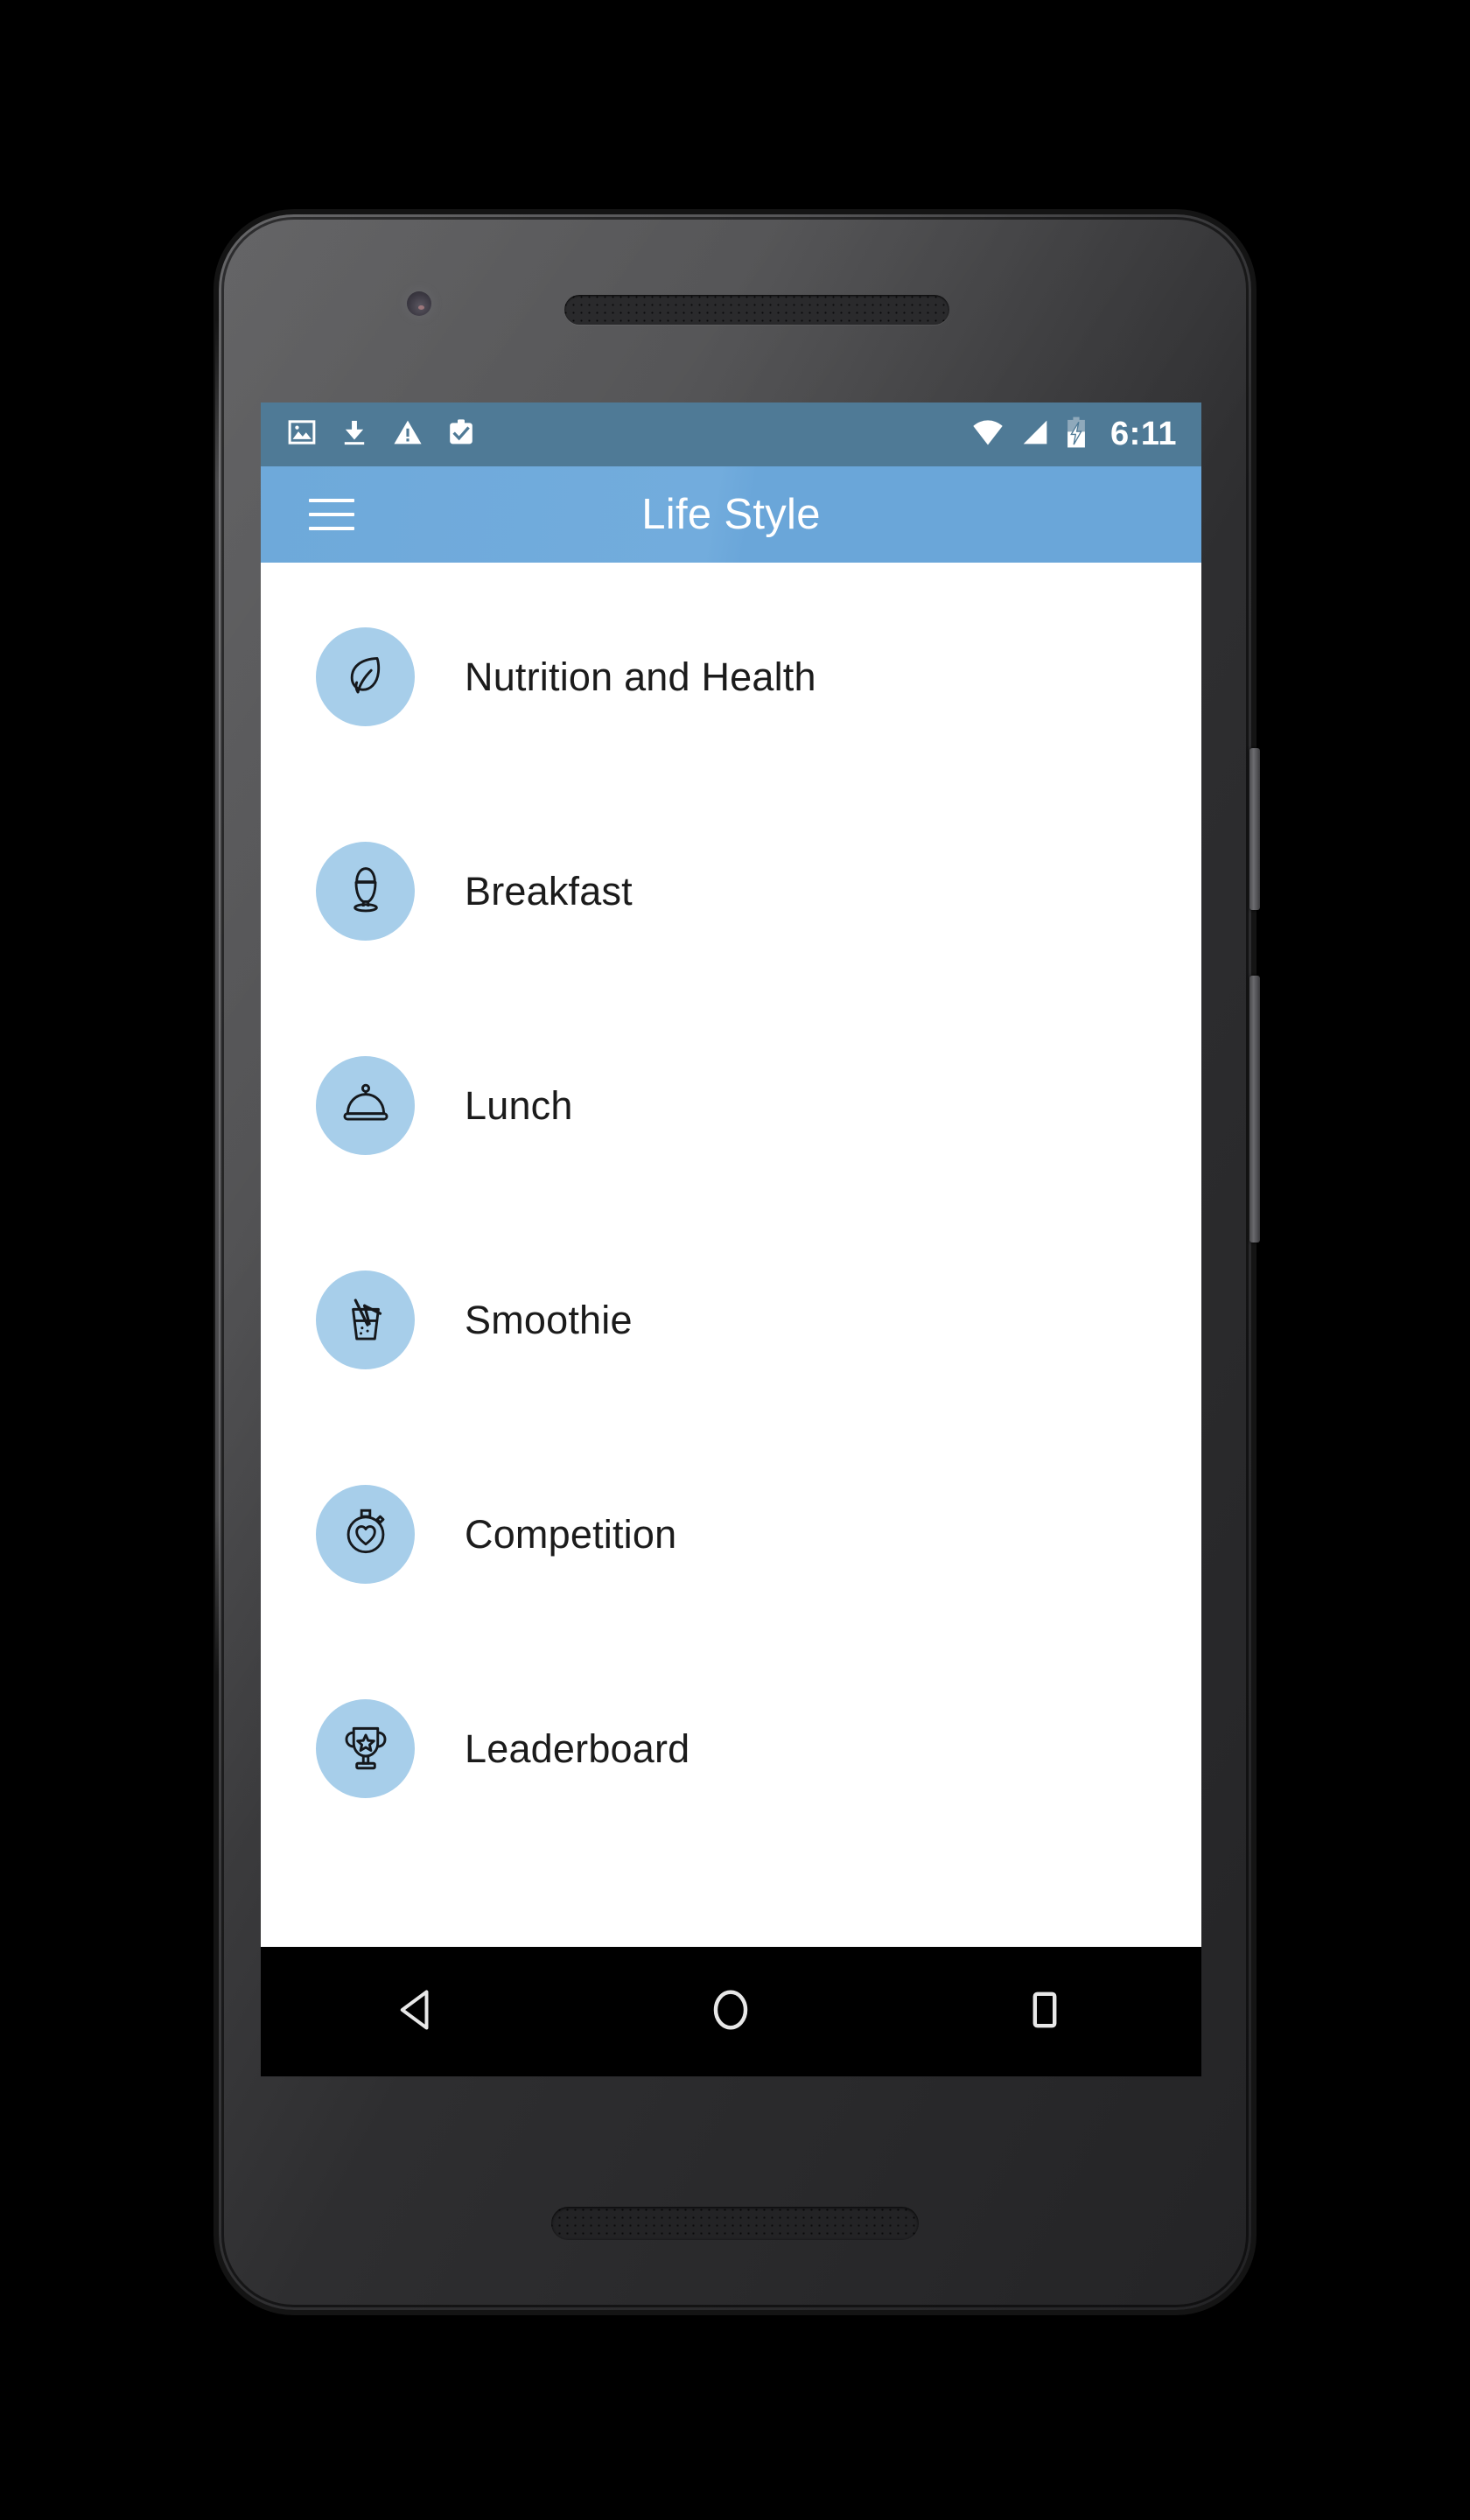 This screenshot has width=1470, height=2520. What do you see at coordinates (987, 434) in the screenshot?
I see `wifi-icon` at bounding box center [987, 434].